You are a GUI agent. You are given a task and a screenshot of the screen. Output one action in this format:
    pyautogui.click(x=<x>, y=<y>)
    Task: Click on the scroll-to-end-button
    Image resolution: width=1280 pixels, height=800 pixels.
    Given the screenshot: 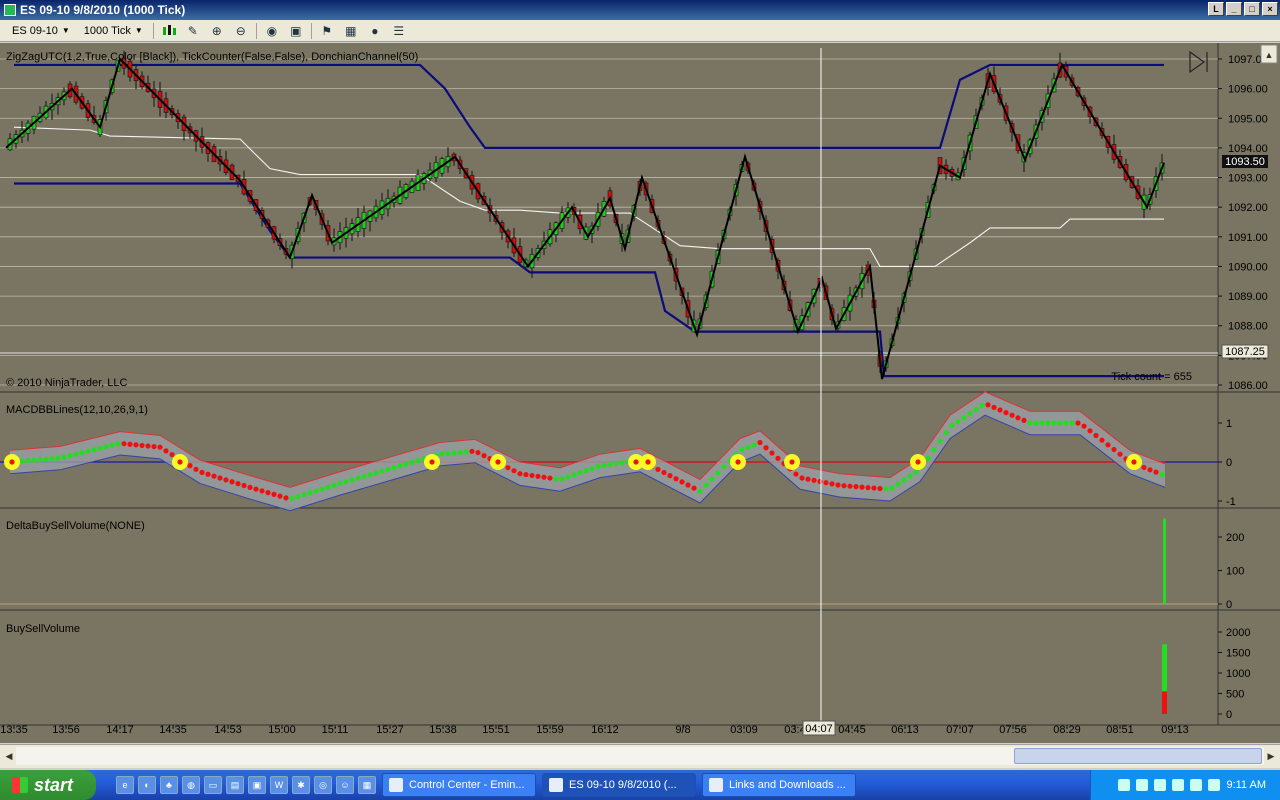 What is the action you would take?
    pyautogui.click(x=1198, y=62)
    